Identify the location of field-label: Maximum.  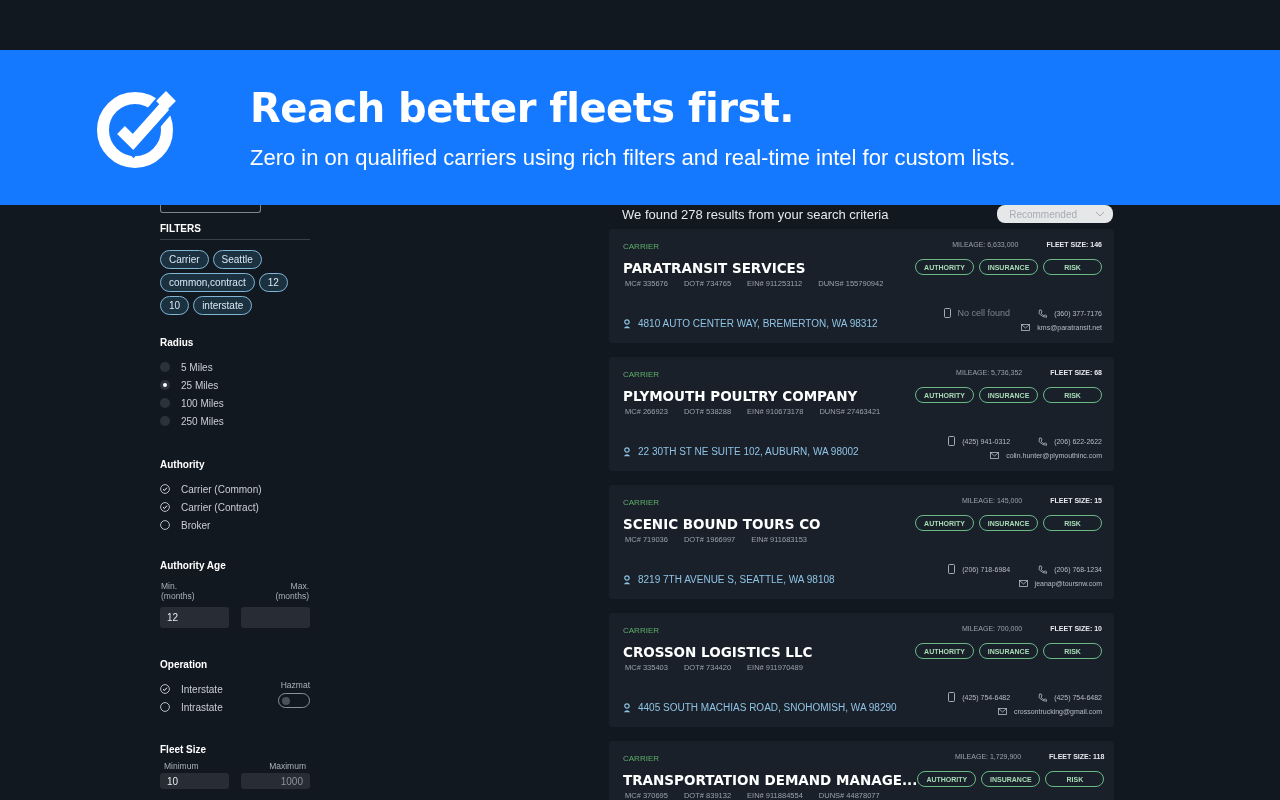
(287, 766).